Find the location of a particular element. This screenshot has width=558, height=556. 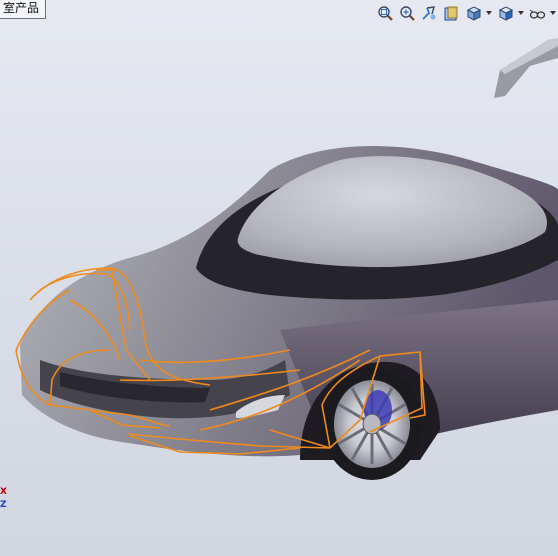

document-title-tab: 室产品 is located at coordinates (23, 9).